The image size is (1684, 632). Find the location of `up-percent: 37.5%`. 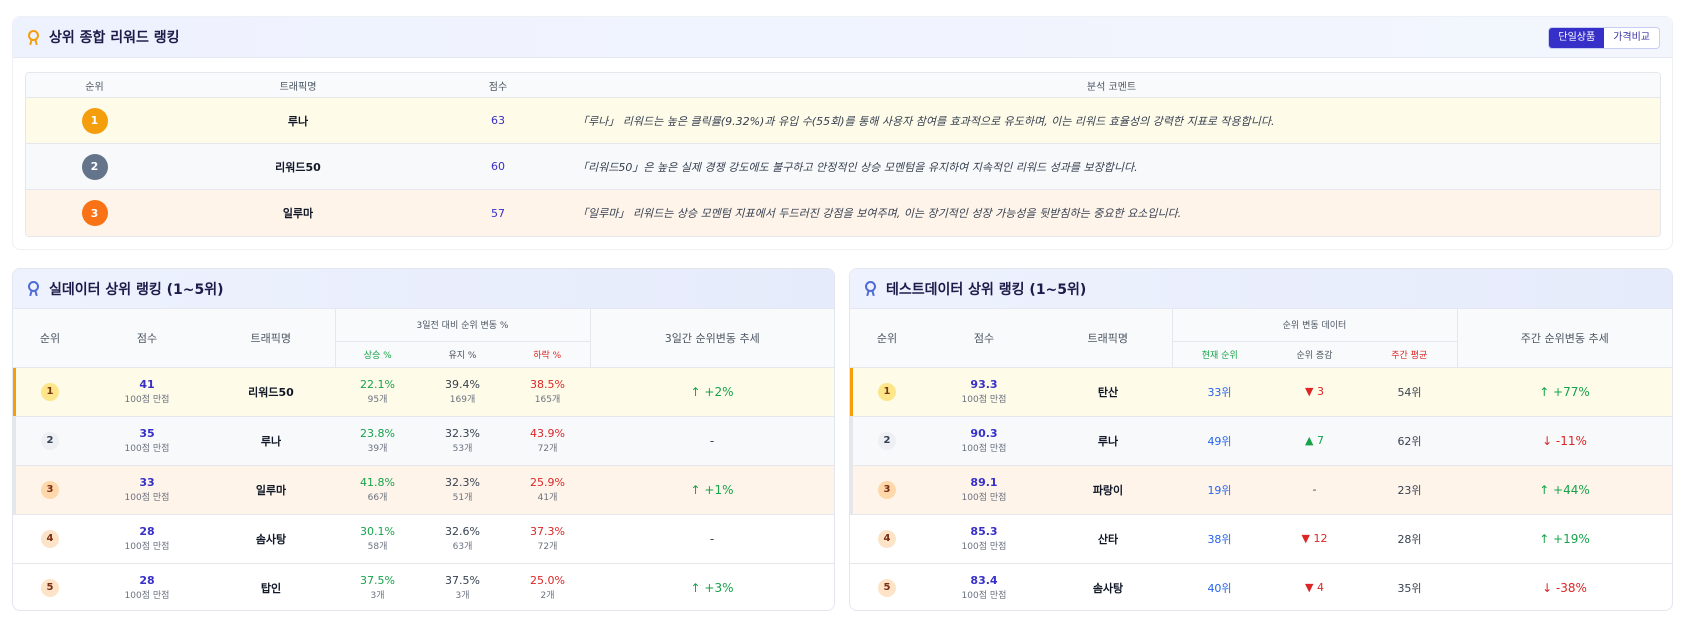

up-percent: 37.5% is located at coordinates (377, 581).